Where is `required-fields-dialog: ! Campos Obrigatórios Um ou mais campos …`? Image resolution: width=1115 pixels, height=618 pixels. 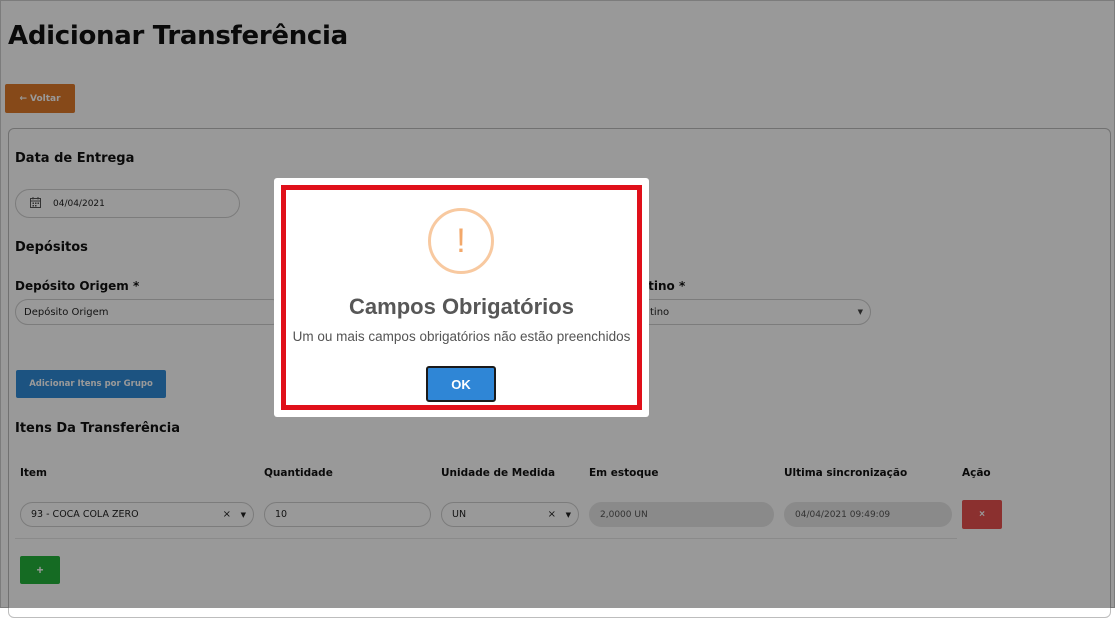 required-fields-dialog: ! Campos Obrigatórios Um ou mais campos … is located at coordinates (461, 297).